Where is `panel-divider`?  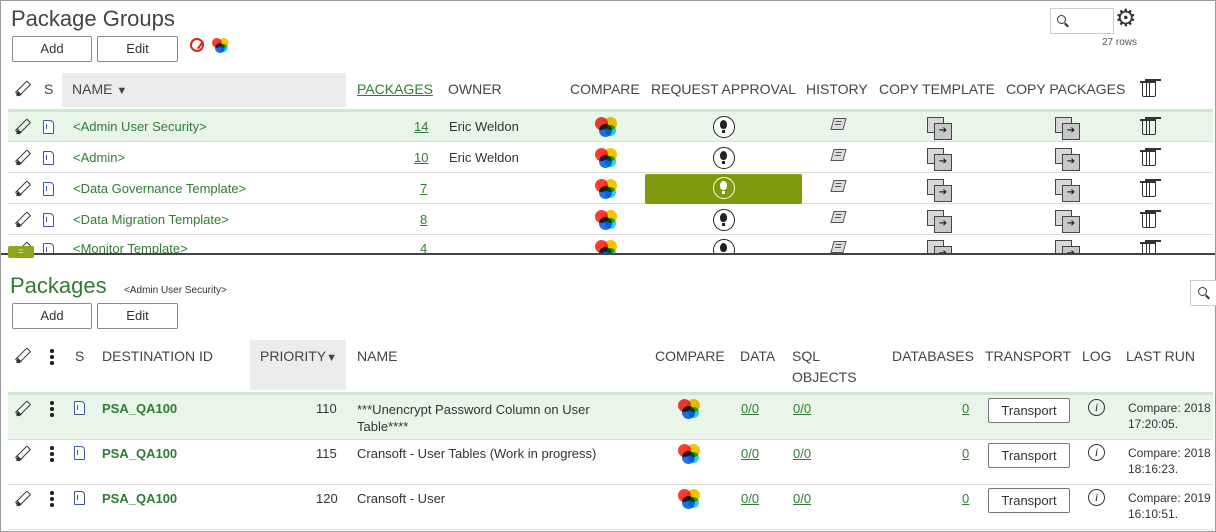
panel-divider is located at coordinates (608, 254).